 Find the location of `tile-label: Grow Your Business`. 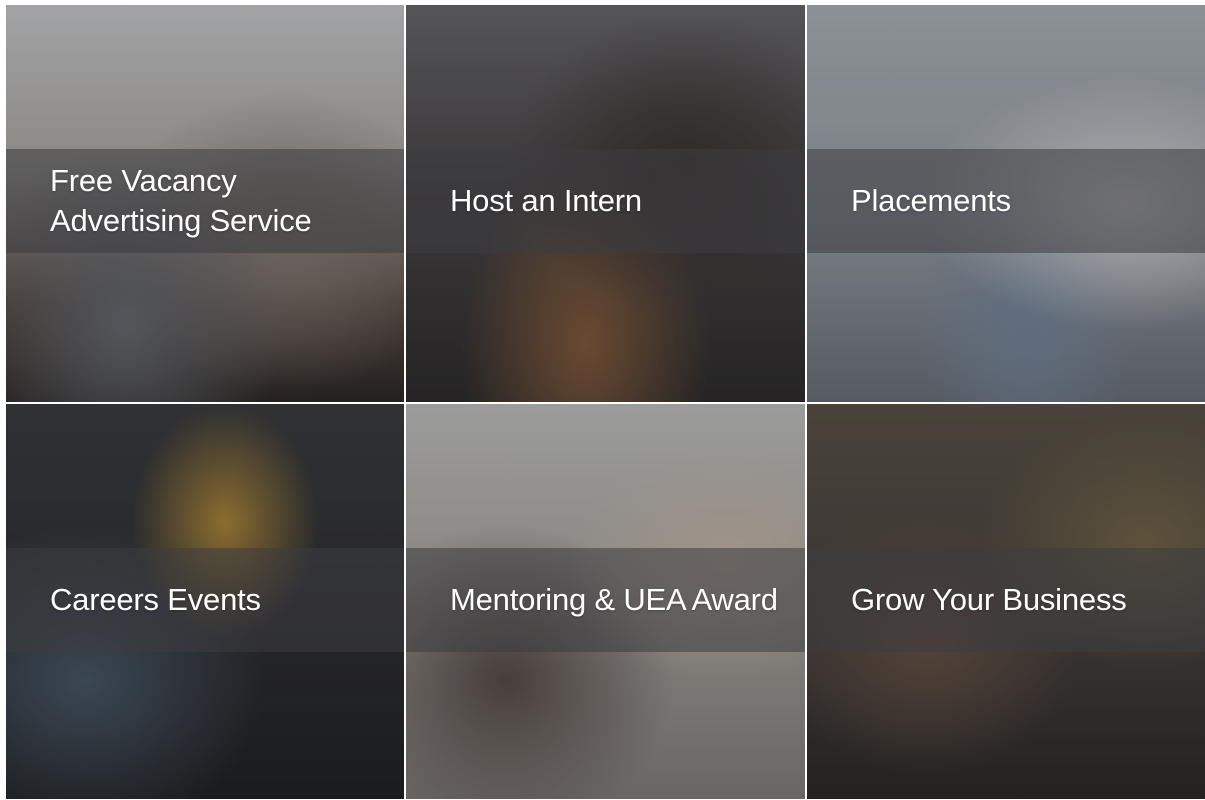

tile-label: Grow Your Business is located at coordinates (989, 599).